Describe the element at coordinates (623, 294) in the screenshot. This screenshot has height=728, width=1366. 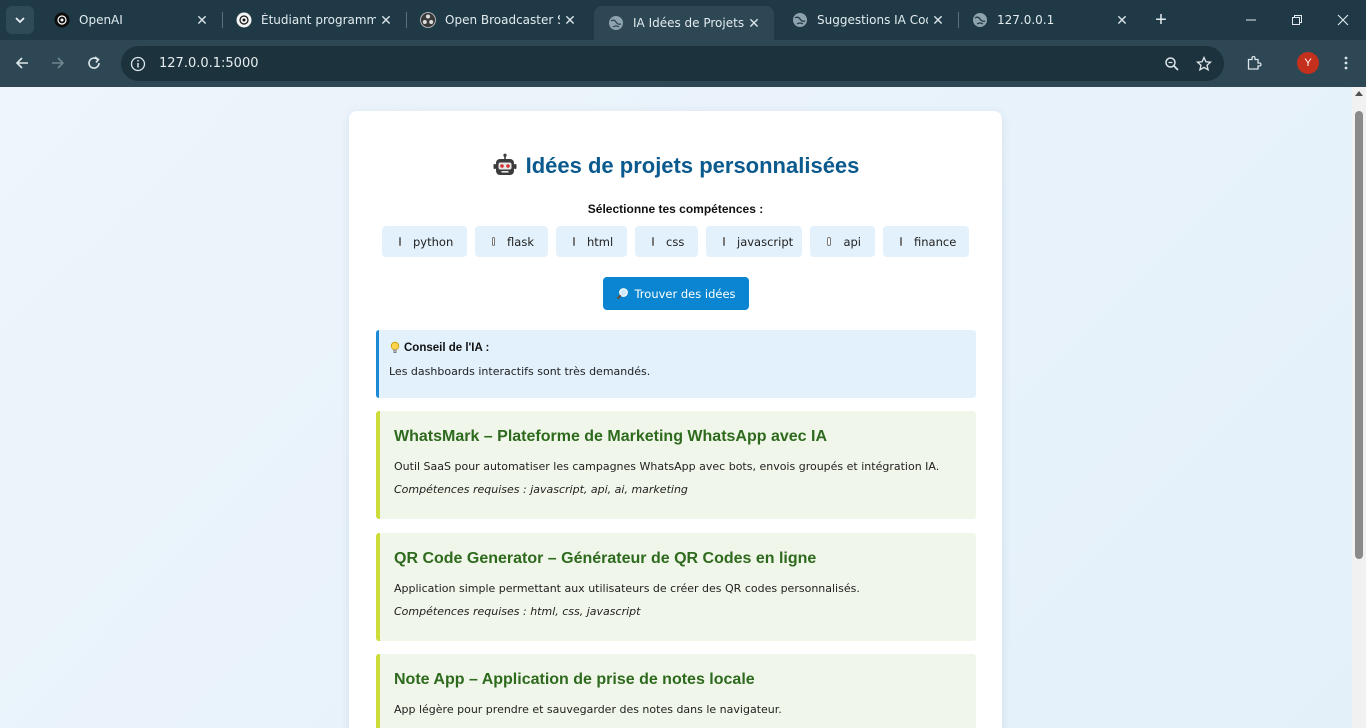
I see `magnifier-icon` at that location.